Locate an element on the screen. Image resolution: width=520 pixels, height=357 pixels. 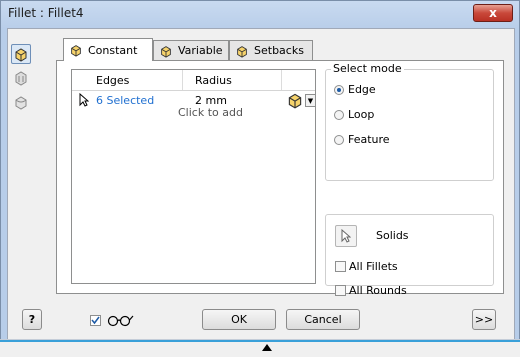
edge-fillet-icon is located at coordinates (21, 55).